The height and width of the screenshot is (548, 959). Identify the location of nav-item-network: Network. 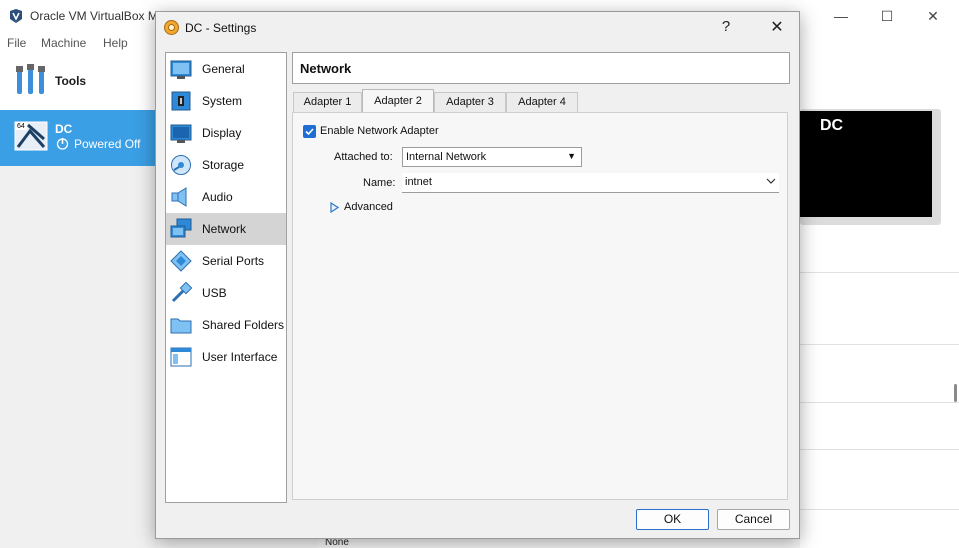
(226, 229).